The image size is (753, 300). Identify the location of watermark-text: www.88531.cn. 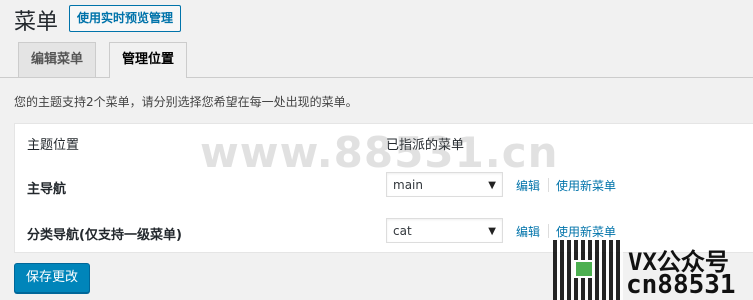
(379, 152).